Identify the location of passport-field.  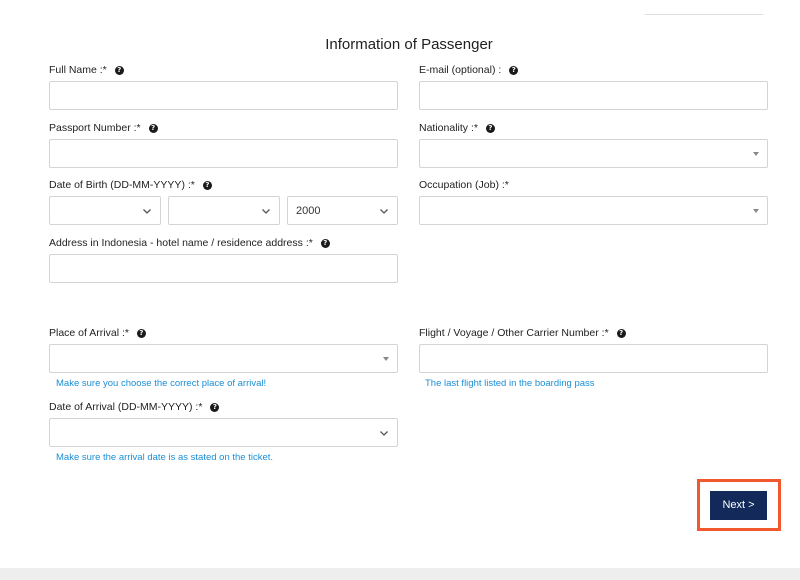
(223, 153).